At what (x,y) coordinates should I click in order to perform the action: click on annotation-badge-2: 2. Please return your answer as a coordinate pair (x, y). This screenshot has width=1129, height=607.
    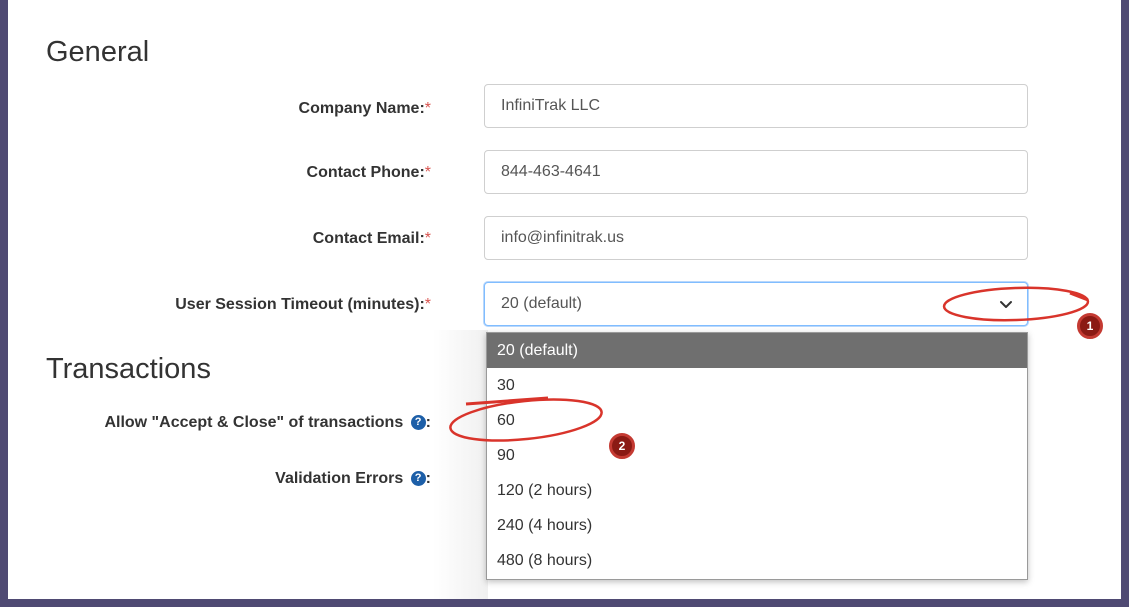
    Looking at the image, I should click on (622, 446).